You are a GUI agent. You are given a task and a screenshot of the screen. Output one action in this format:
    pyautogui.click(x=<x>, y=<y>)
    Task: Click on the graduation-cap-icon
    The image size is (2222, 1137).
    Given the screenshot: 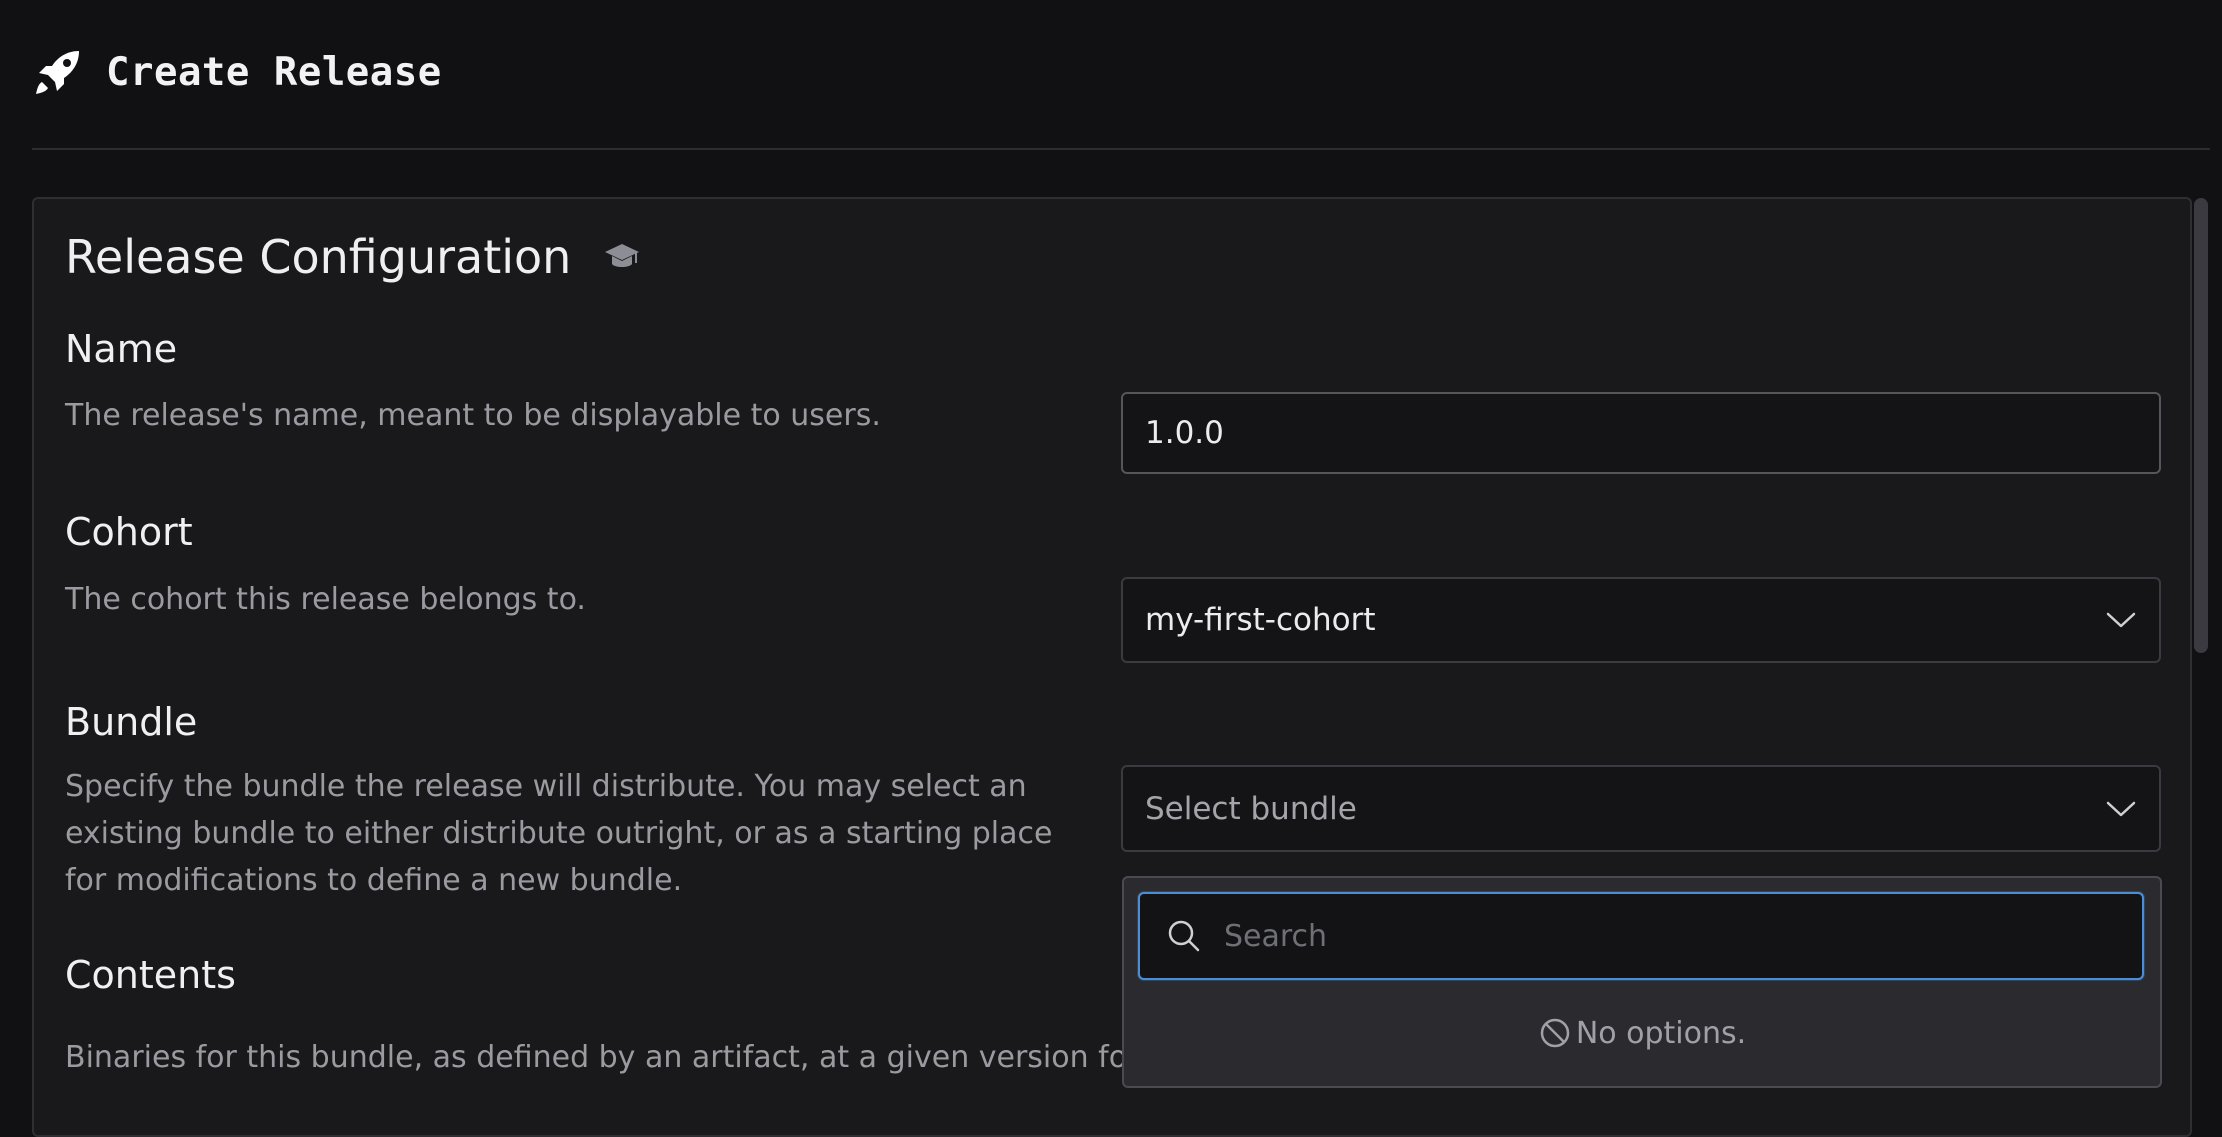 What is the action you would take?
    pyautogui.click(x=622, y=257)
    